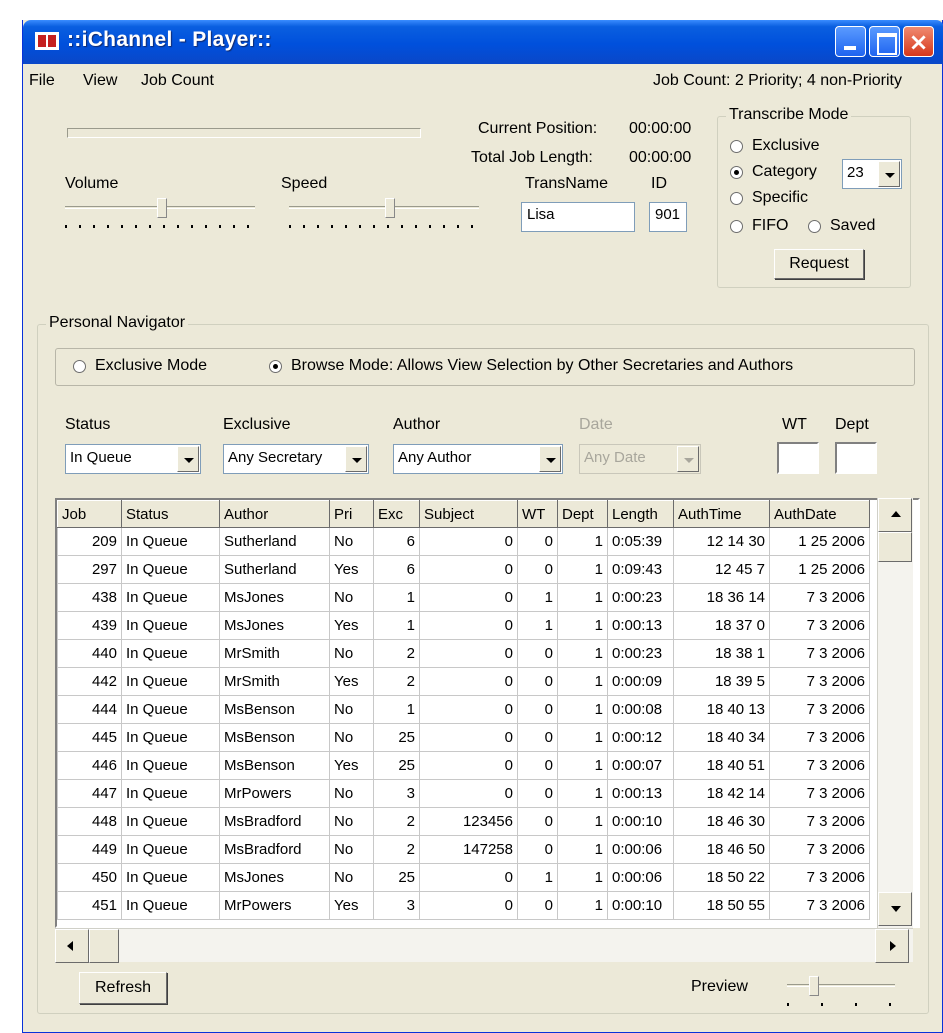 The width and height of the screenshot is (943, 1033). Describe the element at coordinates (872, 174) in the screenshot. I see `category-select: 23` at that location.